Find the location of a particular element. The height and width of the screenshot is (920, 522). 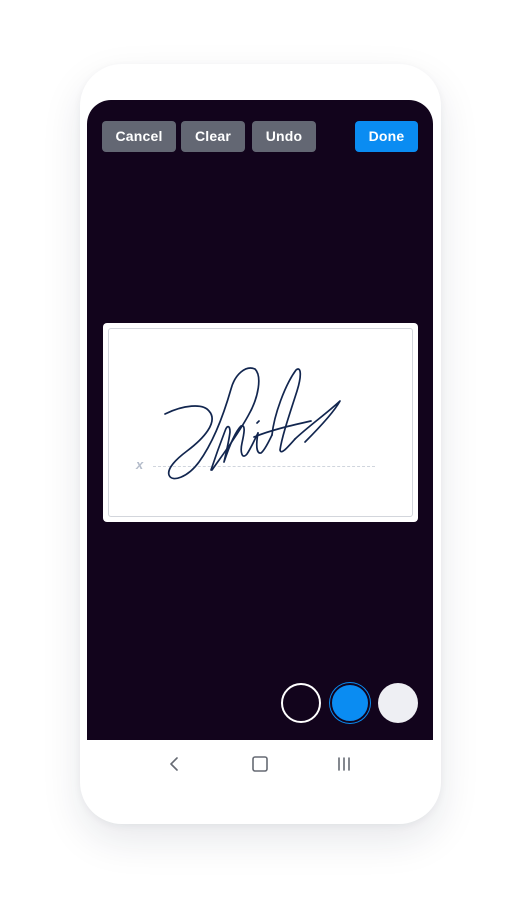

done-button: Done is located at coordinates (386, 136).